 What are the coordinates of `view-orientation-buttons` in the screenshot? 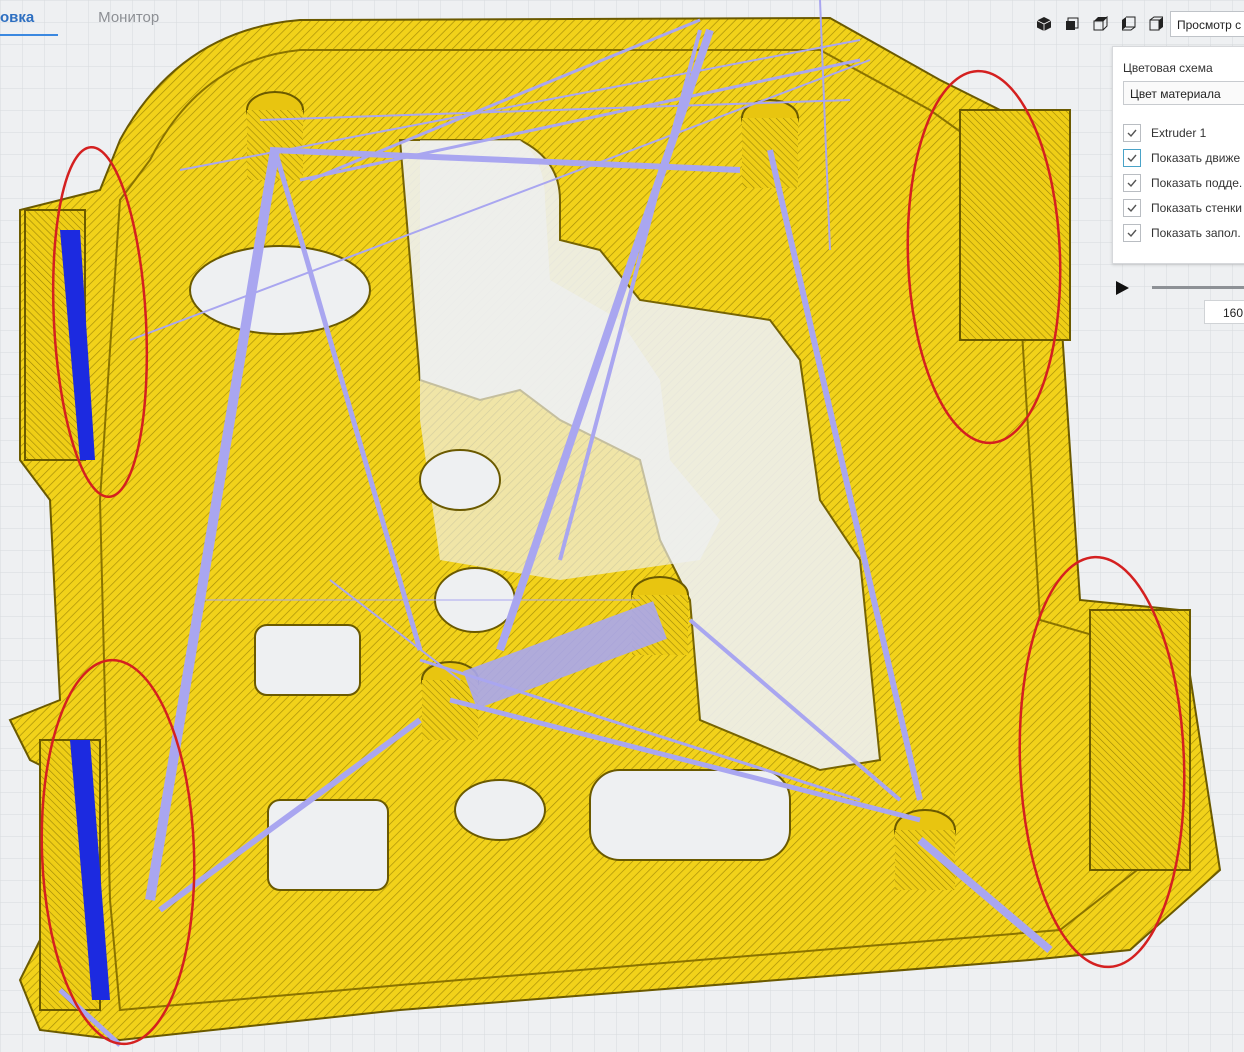 It's located at (1100, 24).